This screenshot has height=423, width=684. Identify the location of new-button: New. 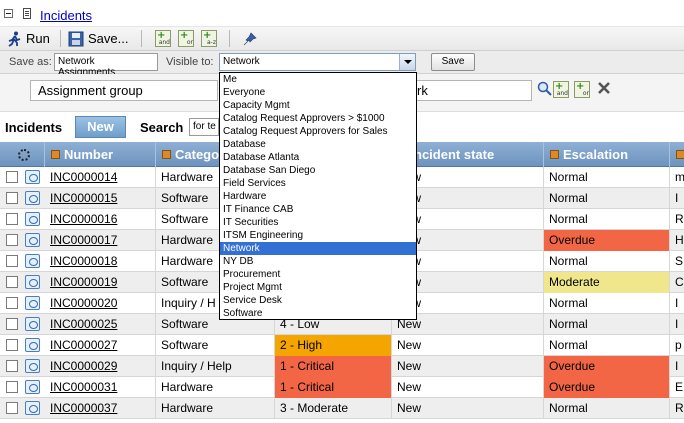
(100, 127).